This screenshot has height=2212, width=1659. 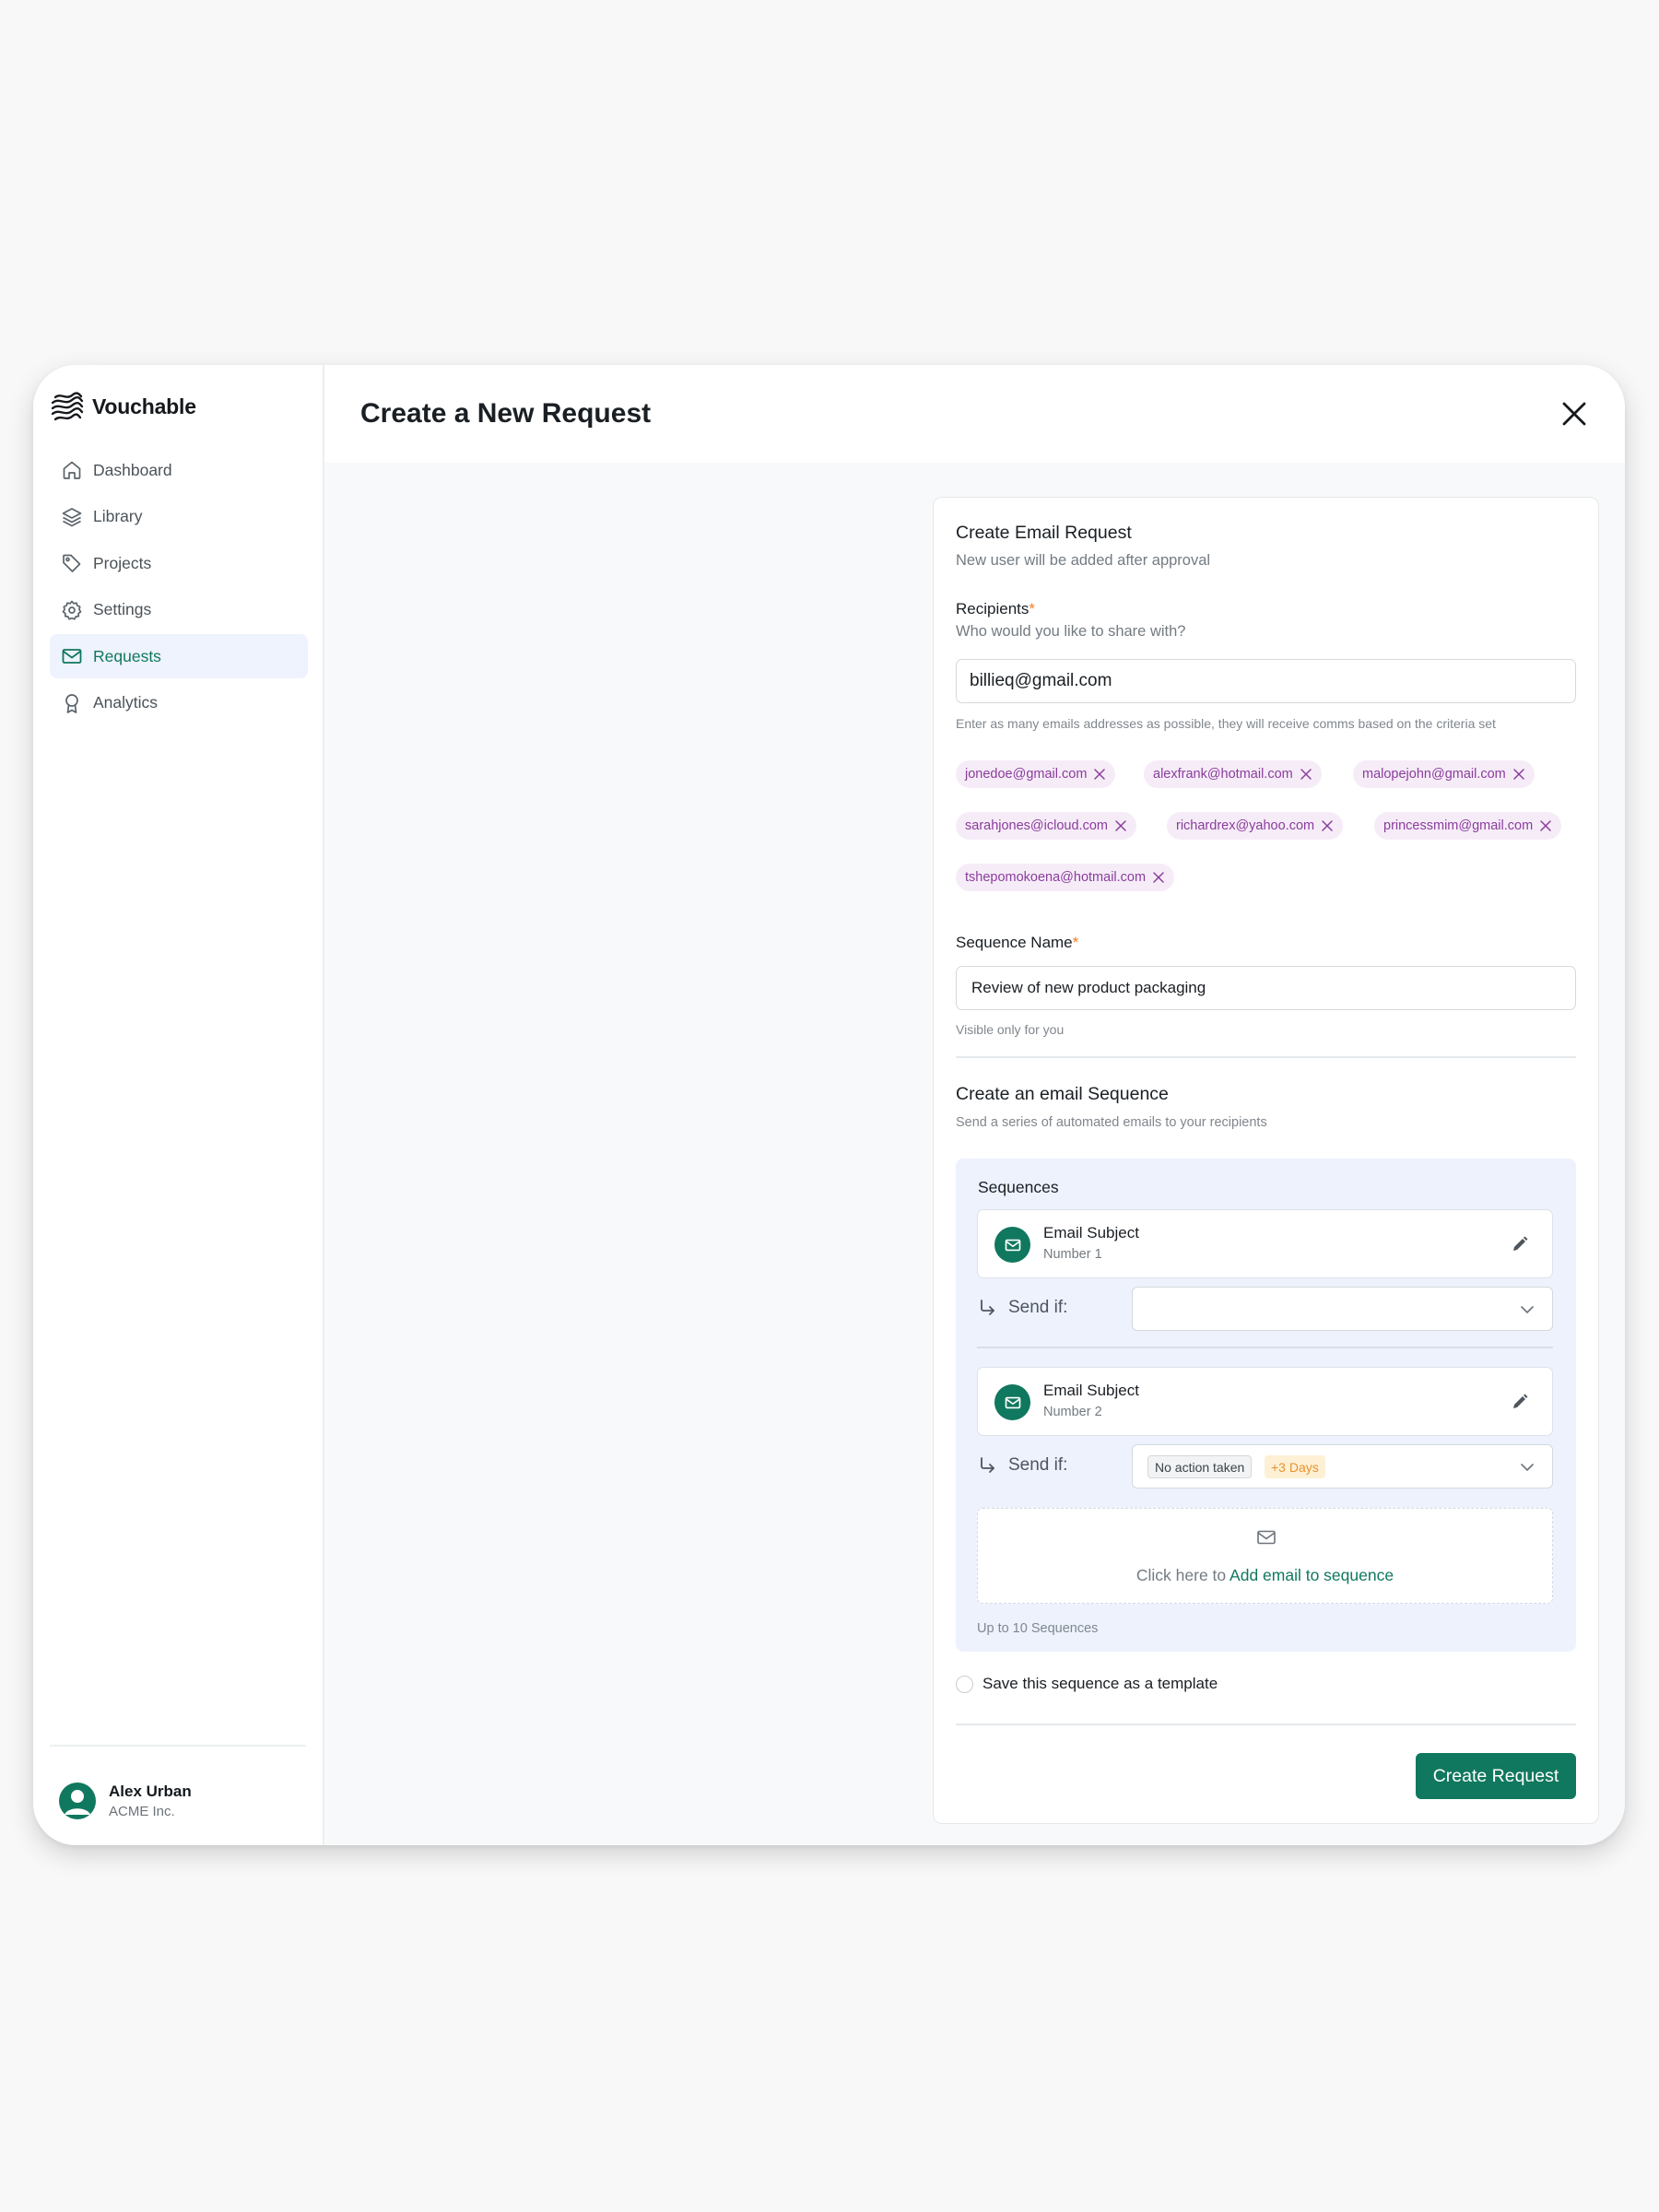 I want to click on sequence-name-input: Review of new product packaging, so click(x=1266, y=988).